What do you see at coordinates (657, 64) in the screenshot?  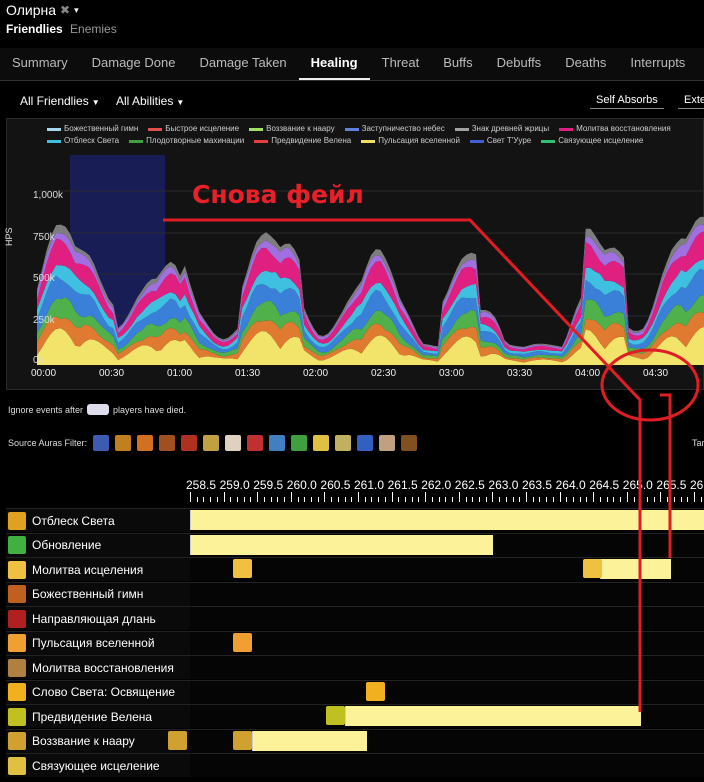 I see `tab-8: Interrupts` at bounding box center [657, 64].